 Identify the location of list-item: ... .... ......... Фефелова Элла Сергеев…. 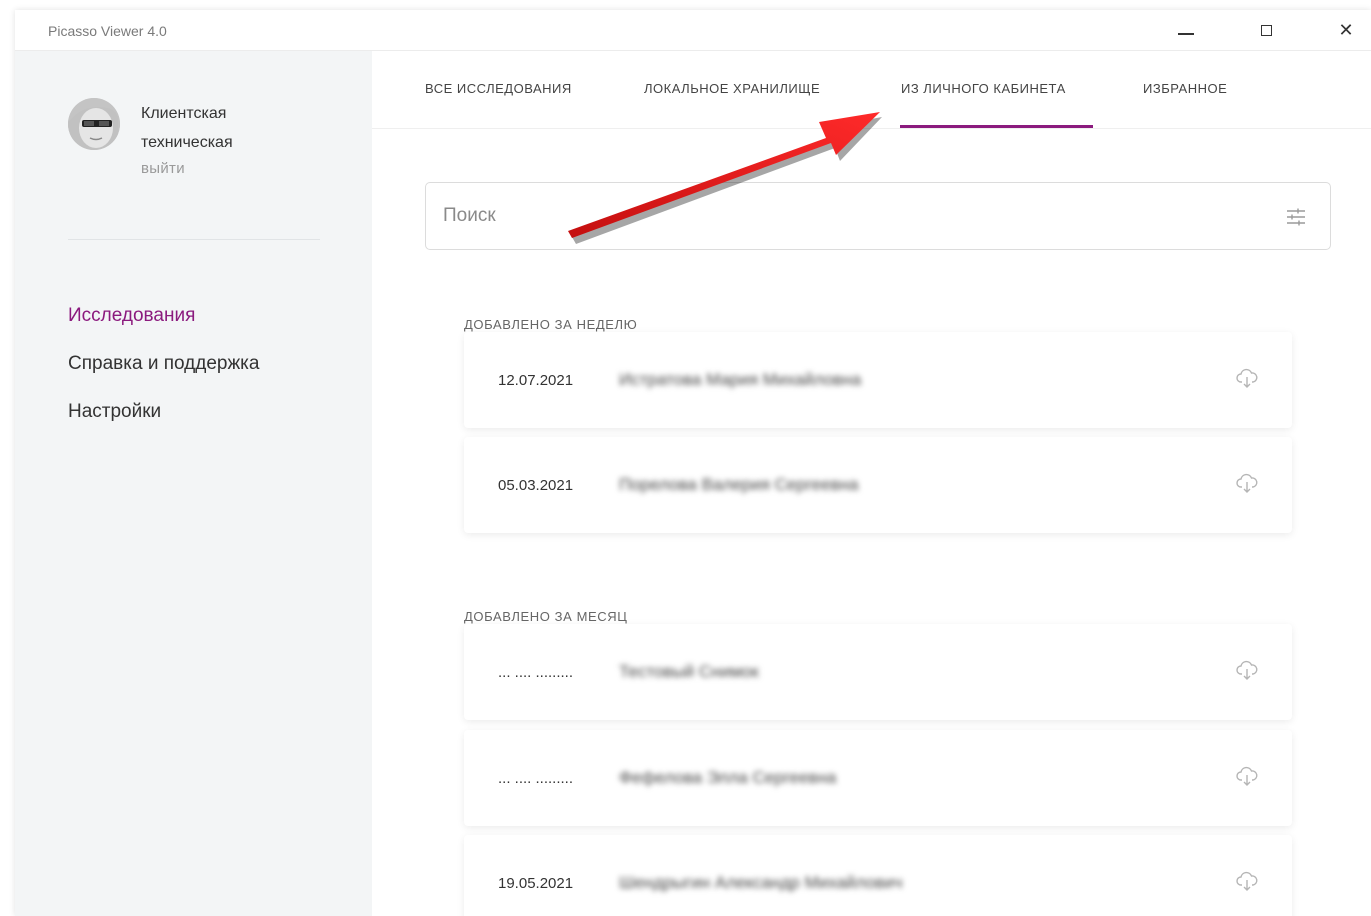
(878, 778).